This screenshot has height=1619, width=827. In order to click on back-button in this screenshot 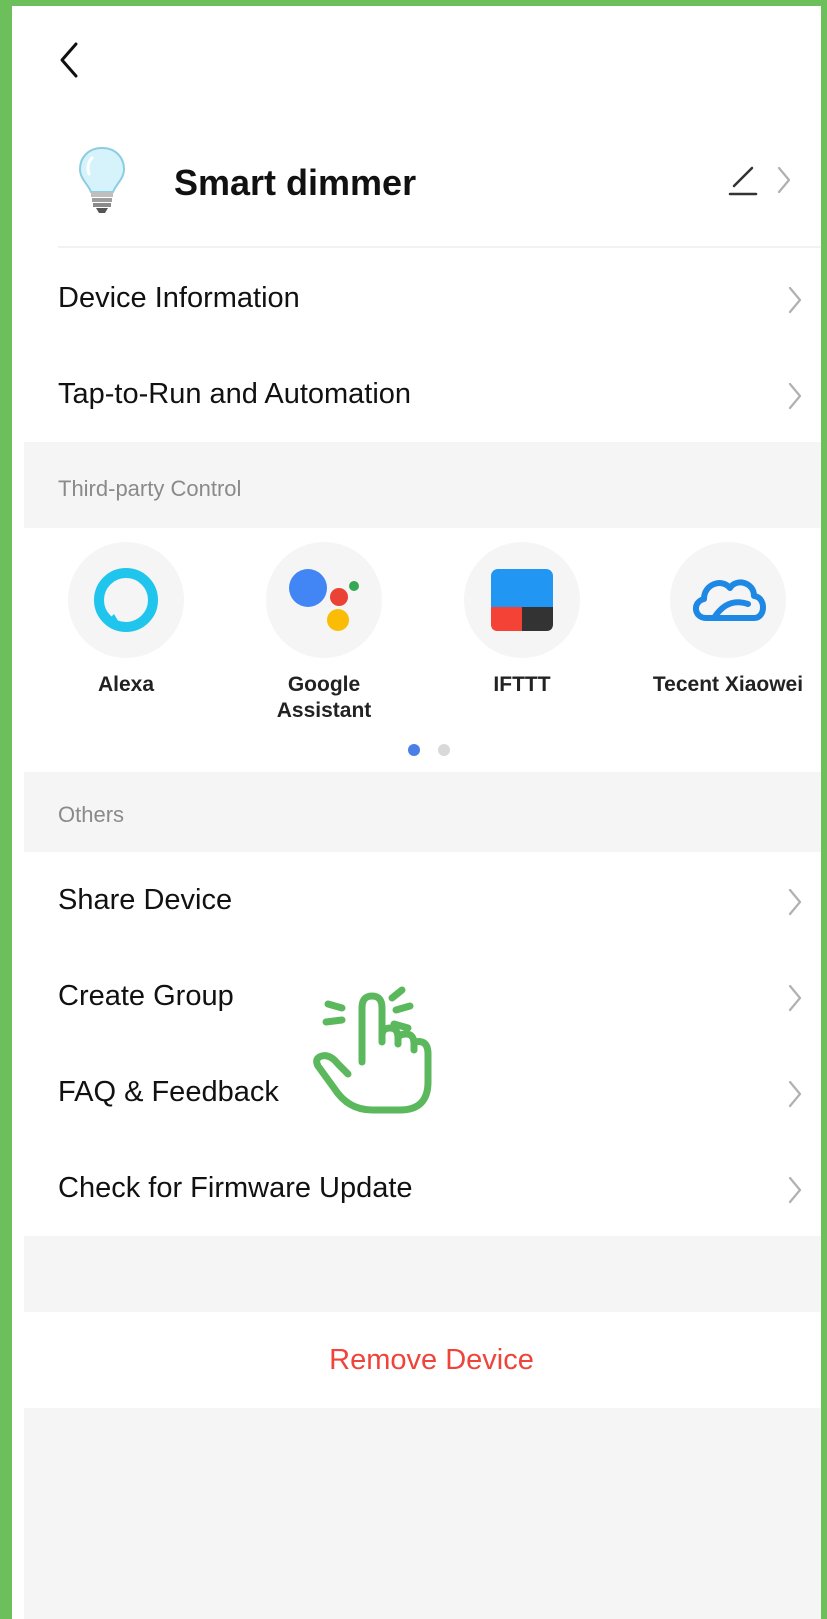, I will do `click(70, 60)`.